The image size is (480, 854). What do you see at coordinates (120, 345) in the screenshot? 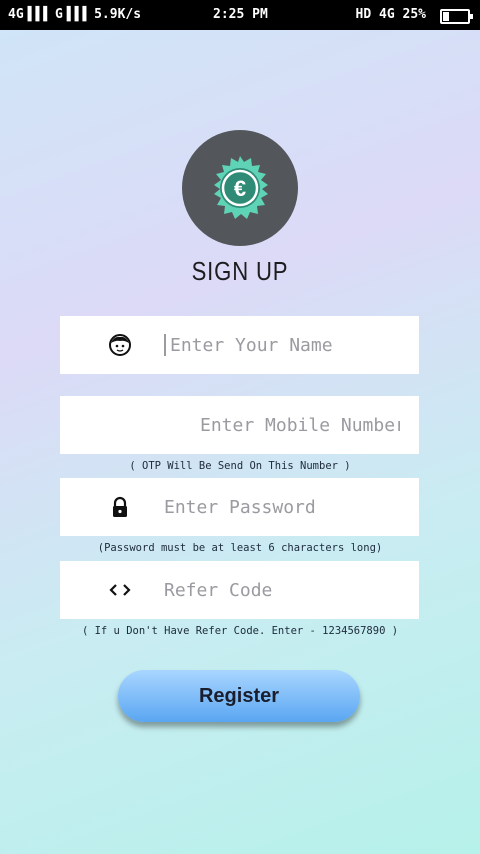
I see `face-icon` at bounding box center [120, 345].